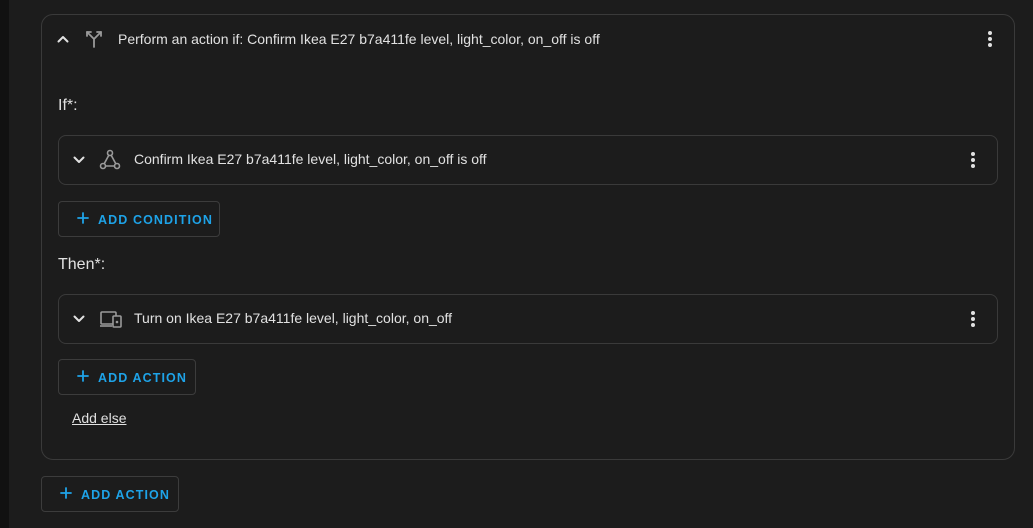 Image resolution: width=1033 pixels, height=528 pixels. Describe the element at coordinates (111, 319) in the screenshot. I see `devices-icon` at that location.